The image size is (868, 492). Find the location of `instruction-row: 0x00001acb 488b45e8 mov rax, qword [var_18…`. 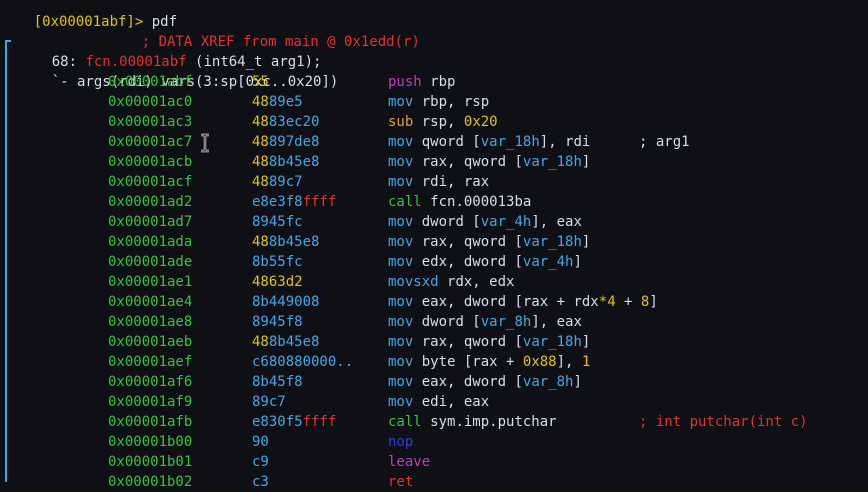

instruction-row: 0x00001acb 488b45e8 mov rax, qword [var_18… is located at coordinates (434, 162).